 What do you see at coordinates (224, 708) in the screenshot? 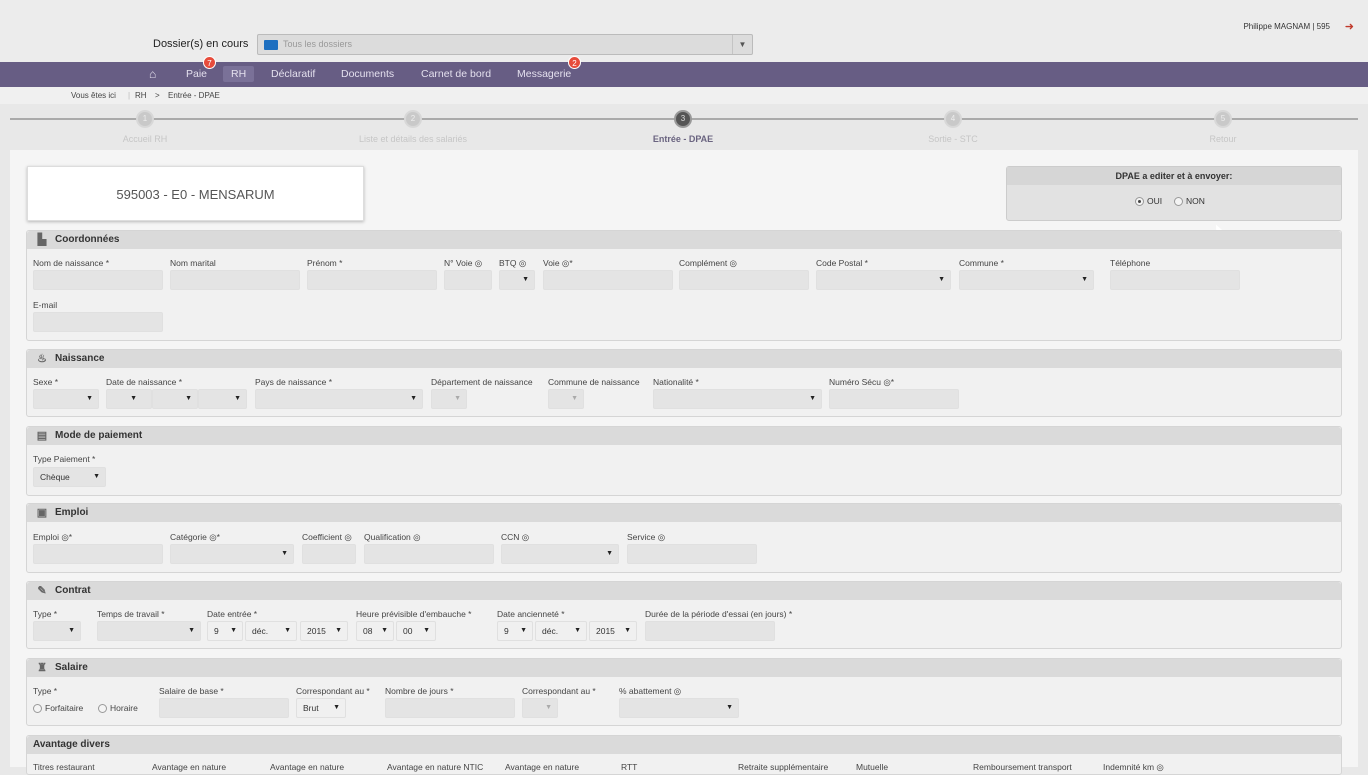
I see `salaire-base-input` at bounding box center [224, 708].